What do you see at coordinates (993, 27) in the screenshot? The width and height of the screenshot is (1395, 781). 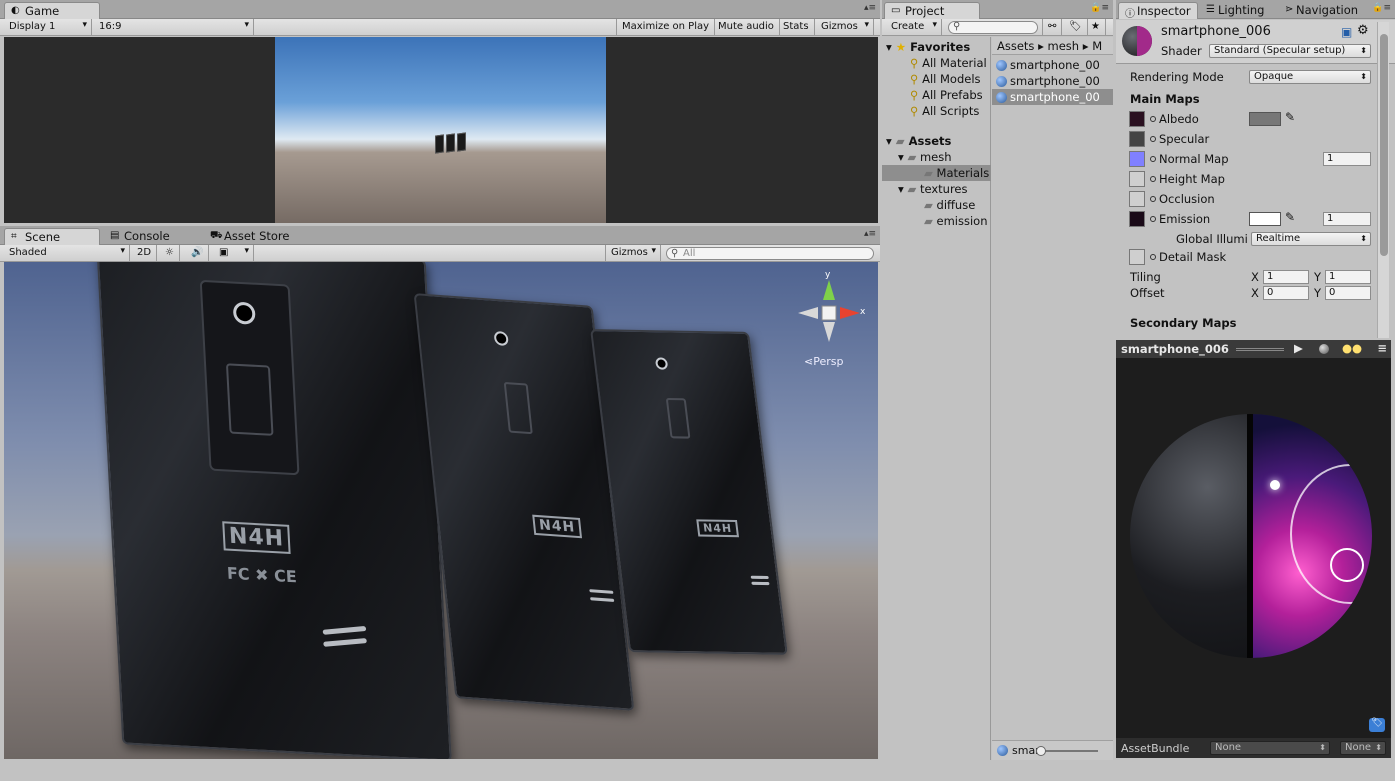 I see `project-search-input: ⚲` at bounding box center [993, 27].